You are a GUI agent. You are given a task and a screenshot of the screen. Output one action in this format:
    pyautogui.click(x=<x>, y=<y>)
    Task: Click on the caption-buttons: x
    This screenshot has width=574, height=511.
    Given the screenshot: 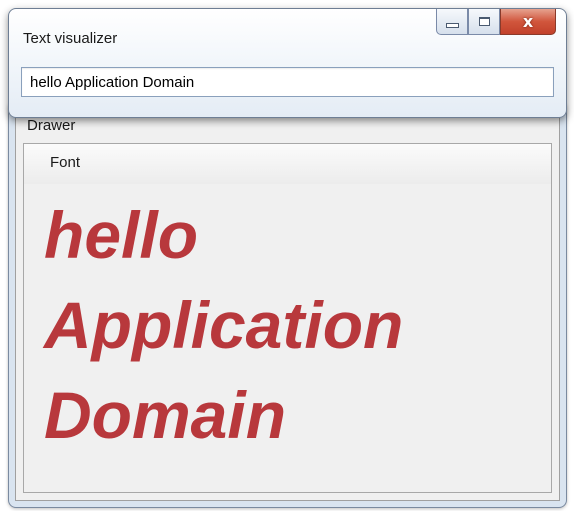 What is the action you would take?
    pyautogui.click(x=496, y=23)
    